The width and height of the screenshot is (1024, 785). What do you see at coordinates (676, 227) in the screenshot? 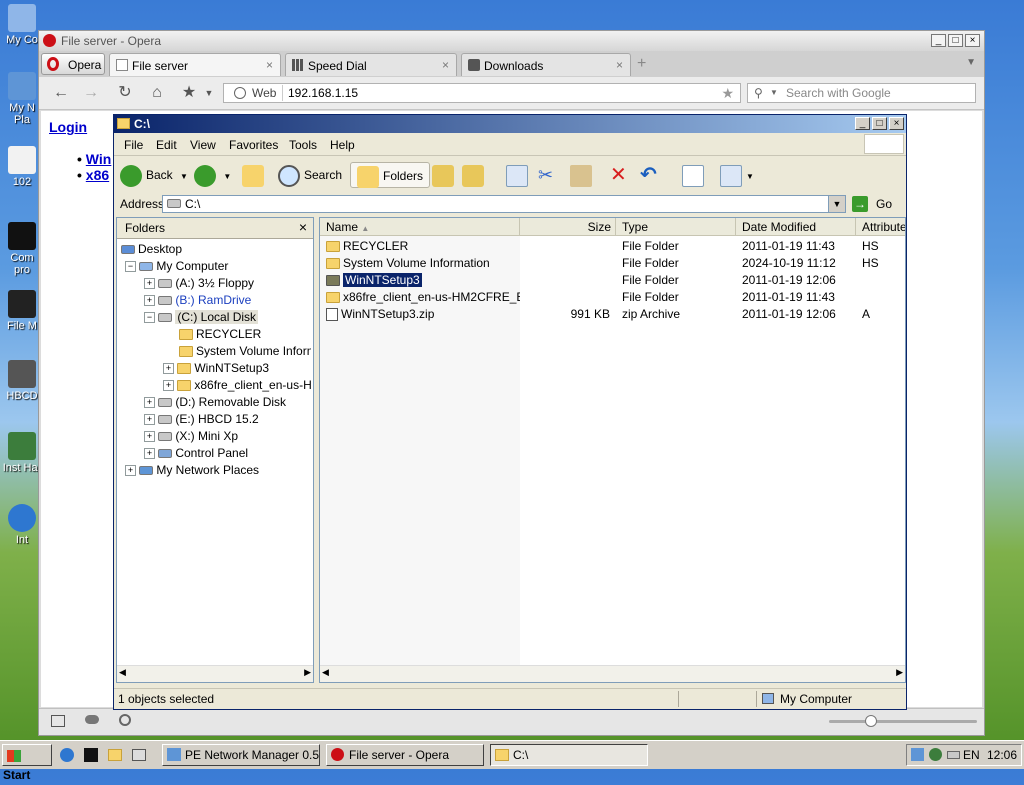
I see `column-header-type: Type` at bounding box center [676, 227].